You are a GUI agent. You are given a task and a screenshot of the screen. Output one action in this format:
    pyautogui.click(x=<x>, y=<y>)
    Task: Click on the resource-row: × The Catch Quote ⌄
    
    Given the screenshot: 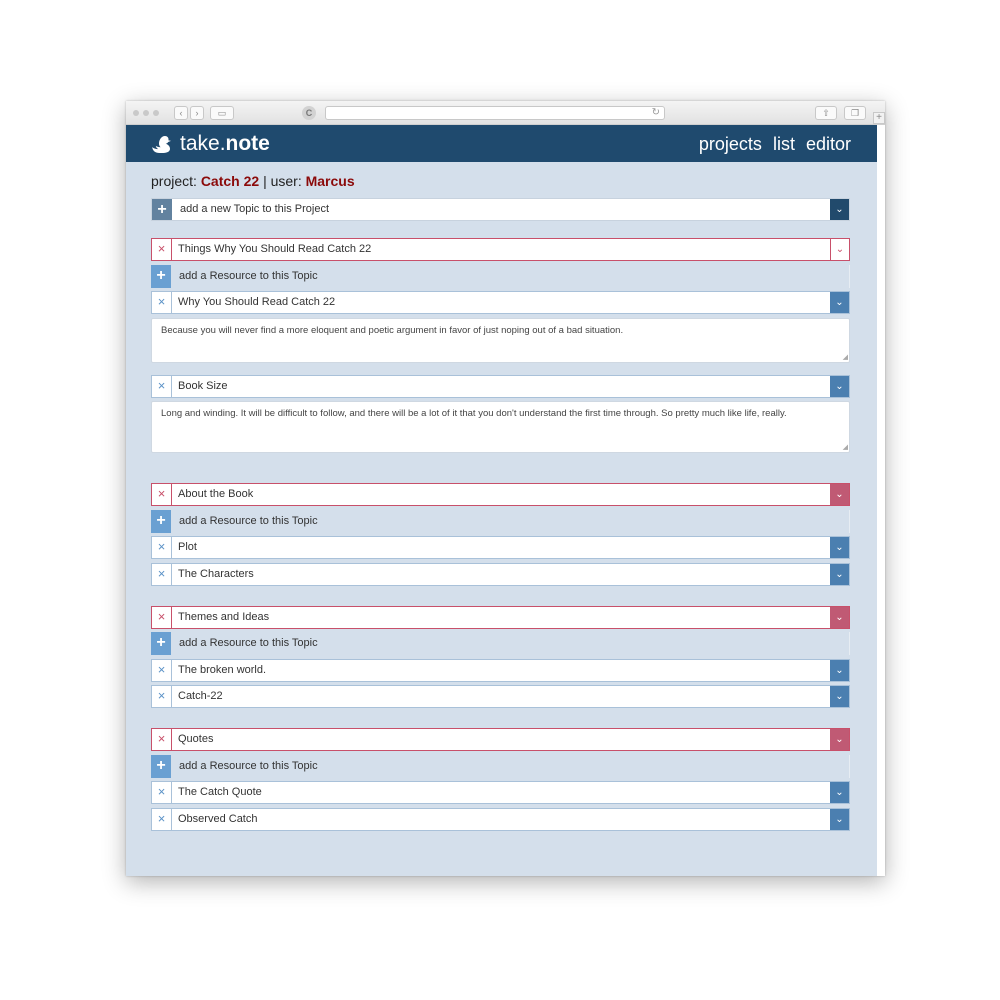 What is the action you would take?
    pyautogui.click(x=500, y=792)
    